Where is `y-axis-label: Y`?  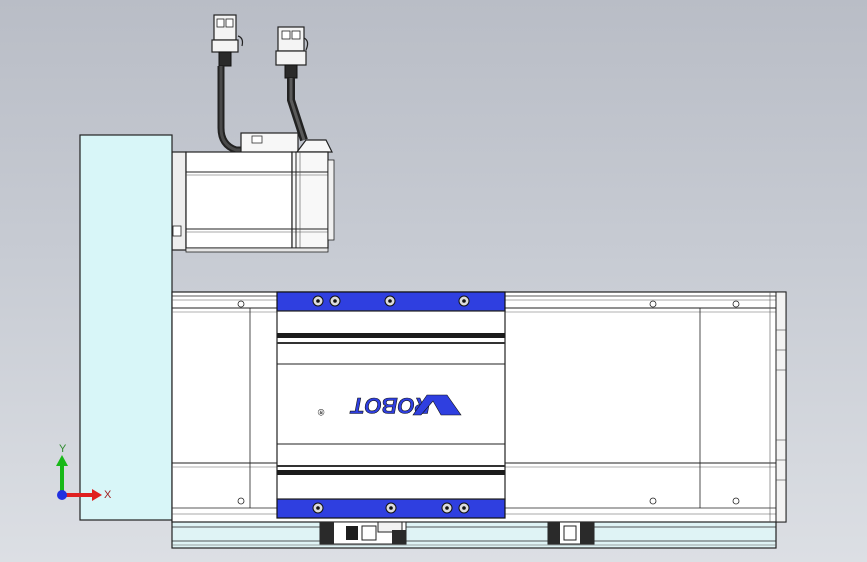
y-axis-label: Y is located at coordinates (63, 449).